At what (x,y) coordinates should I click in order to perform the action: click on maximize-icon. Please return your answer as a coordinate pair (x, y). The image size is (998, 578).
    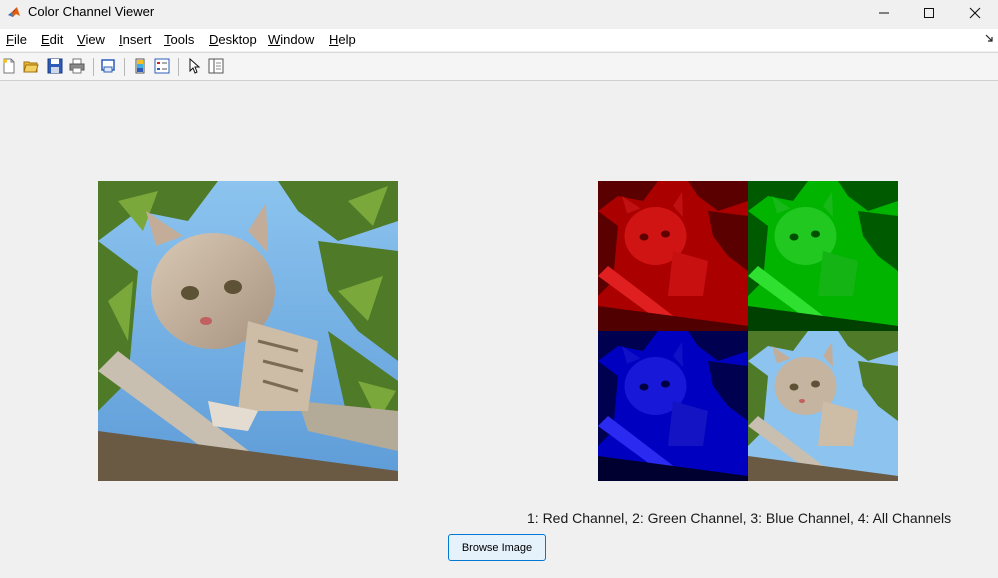
    Looking at the image, I should click on (929, 13).